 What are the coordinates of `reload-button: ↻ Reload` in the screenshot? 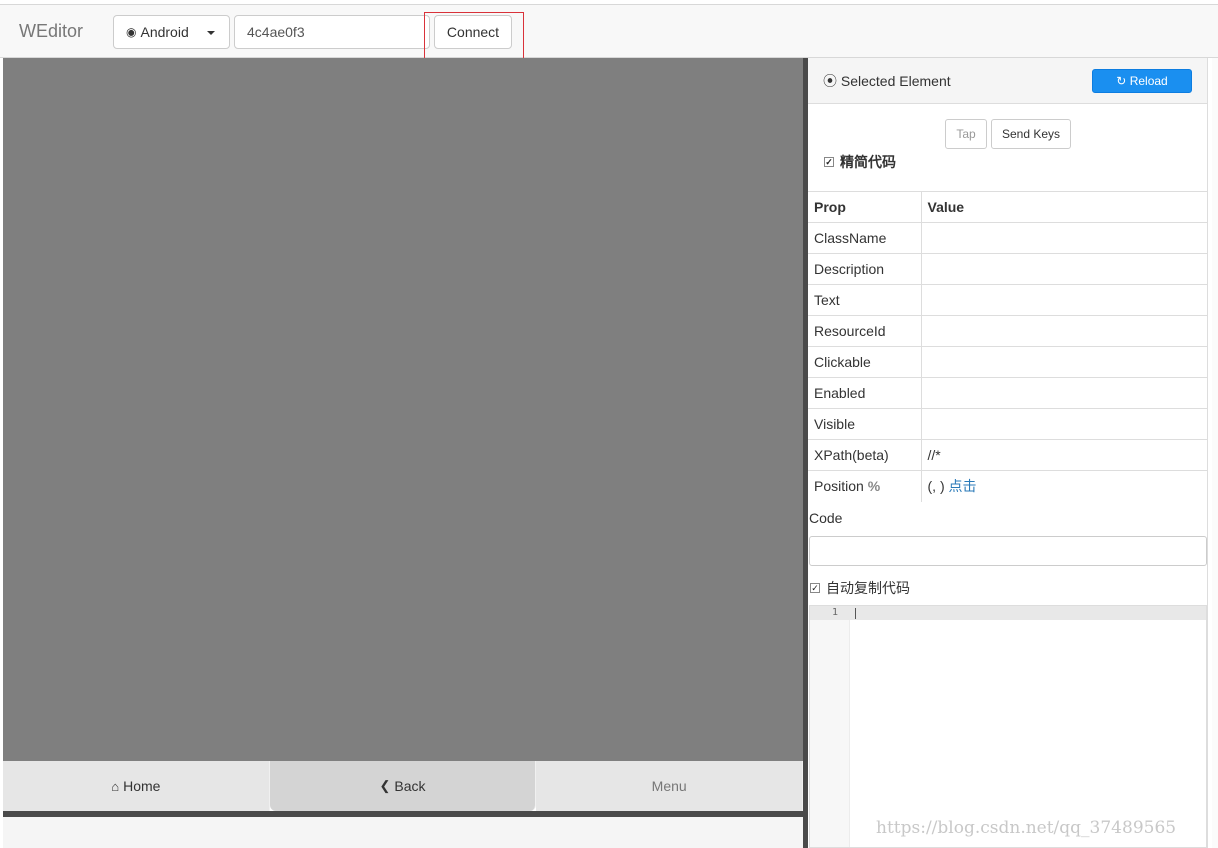 It's located at (1142, 81).